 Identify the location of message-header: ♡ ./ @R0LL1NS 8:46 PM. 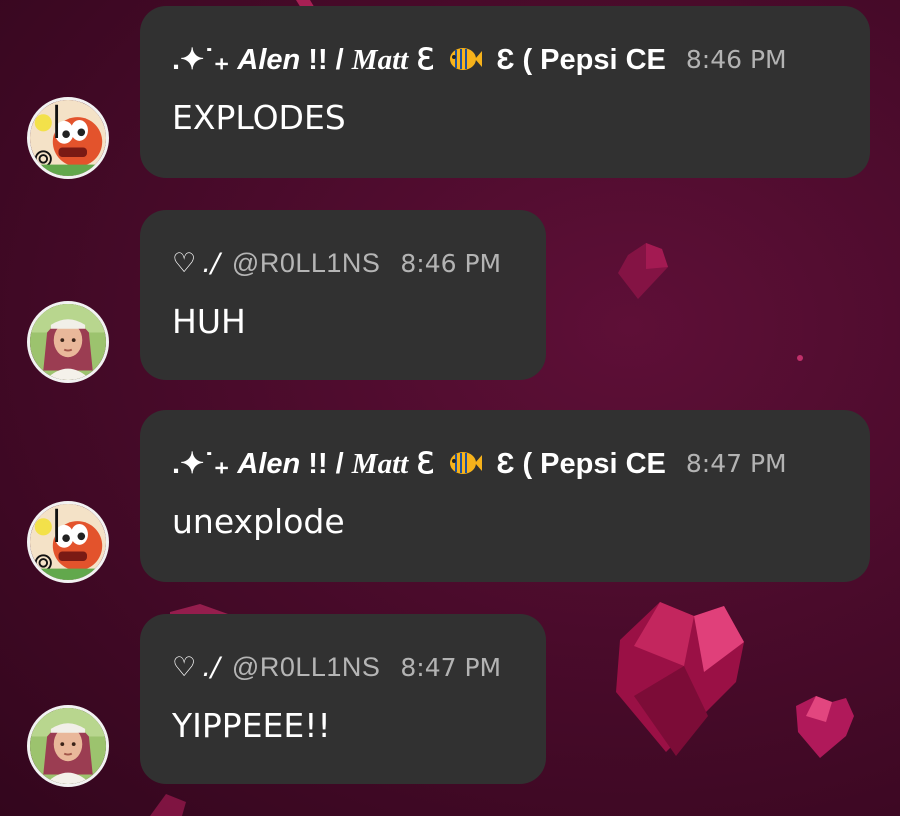
(343, 263).